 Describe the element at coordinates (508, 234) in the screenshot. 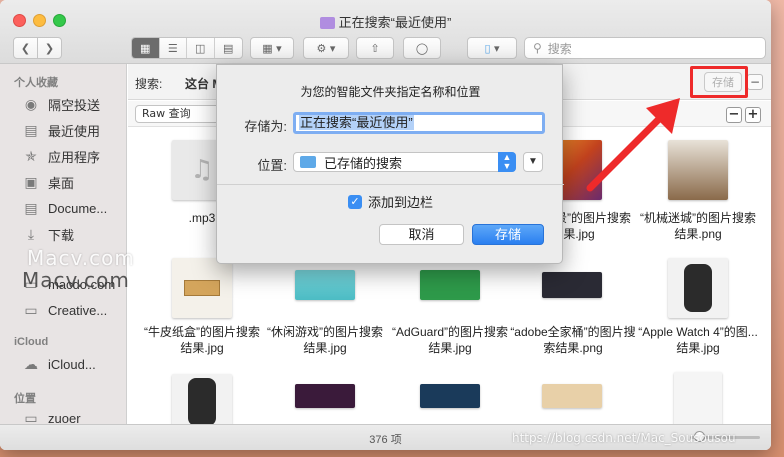

I see `save-button: 存储` at that location.